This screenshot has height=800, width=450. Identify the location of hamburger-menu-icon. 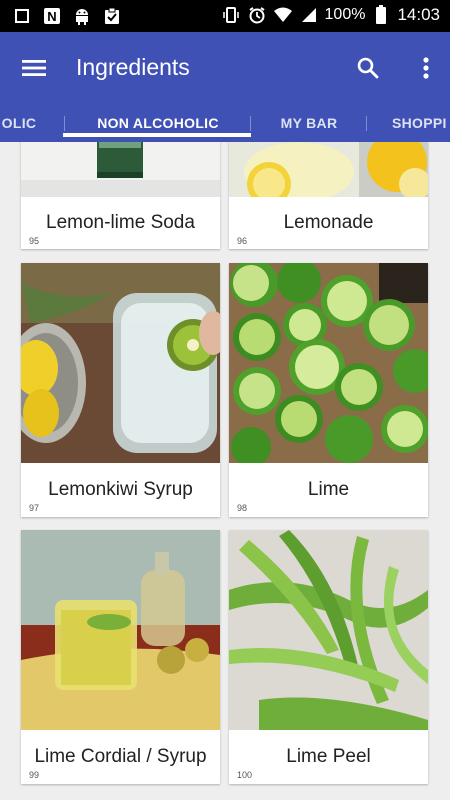
(34, 68).